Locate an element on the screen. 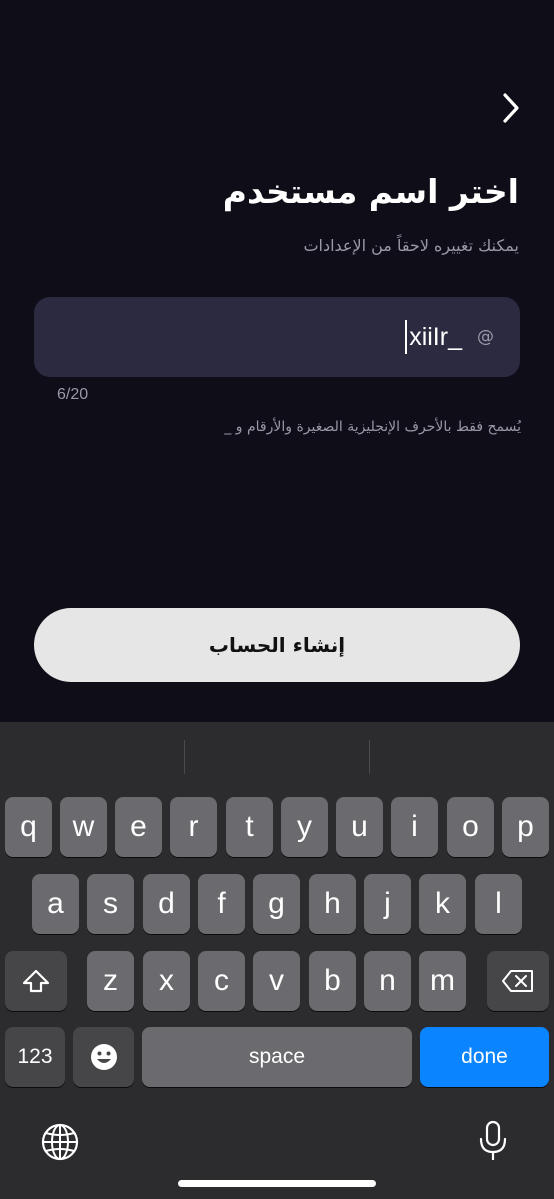  delete-key is located at coordinates (518, 981).